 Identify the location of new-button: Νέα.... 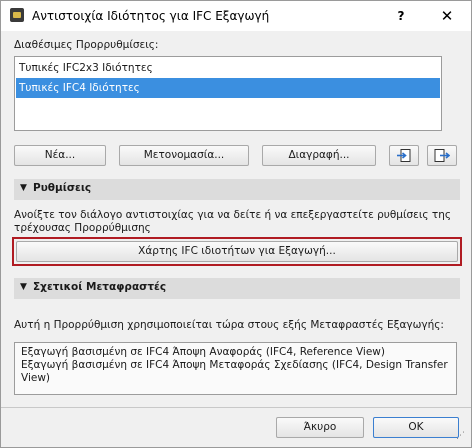
(60, 155).